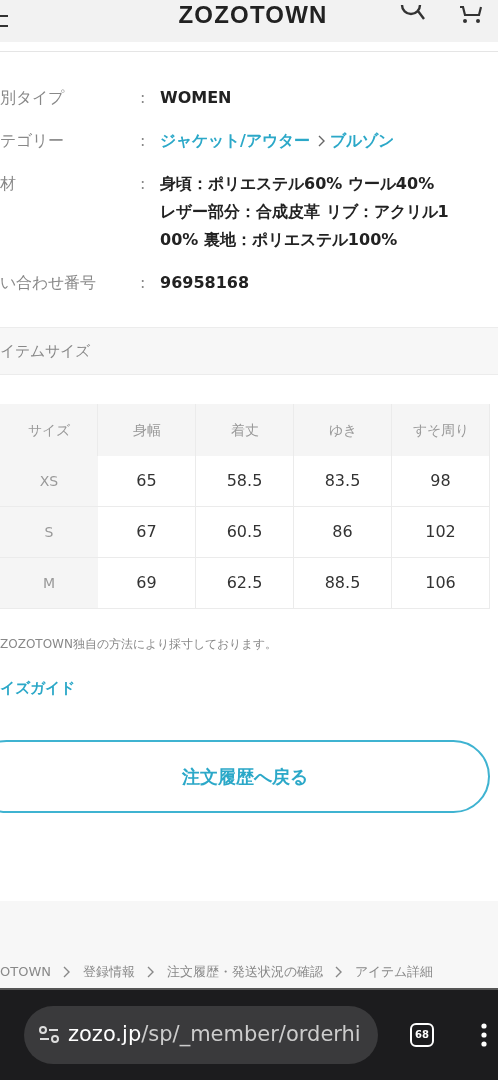  Describe the element at coordinates (49, 430) in the screenshot. I see `column-header: サイズ` at that location.